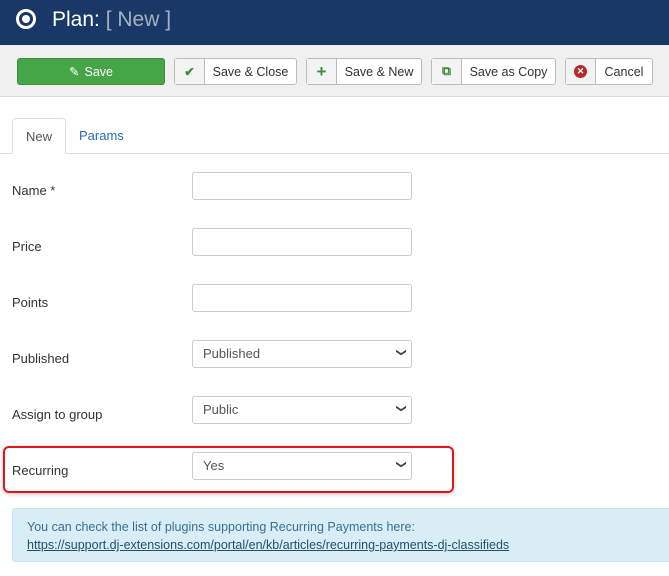  Describe the element at coordinates (609, 71) in the screenshot. I see `cancel-button: ✕ Cancel` at that location.